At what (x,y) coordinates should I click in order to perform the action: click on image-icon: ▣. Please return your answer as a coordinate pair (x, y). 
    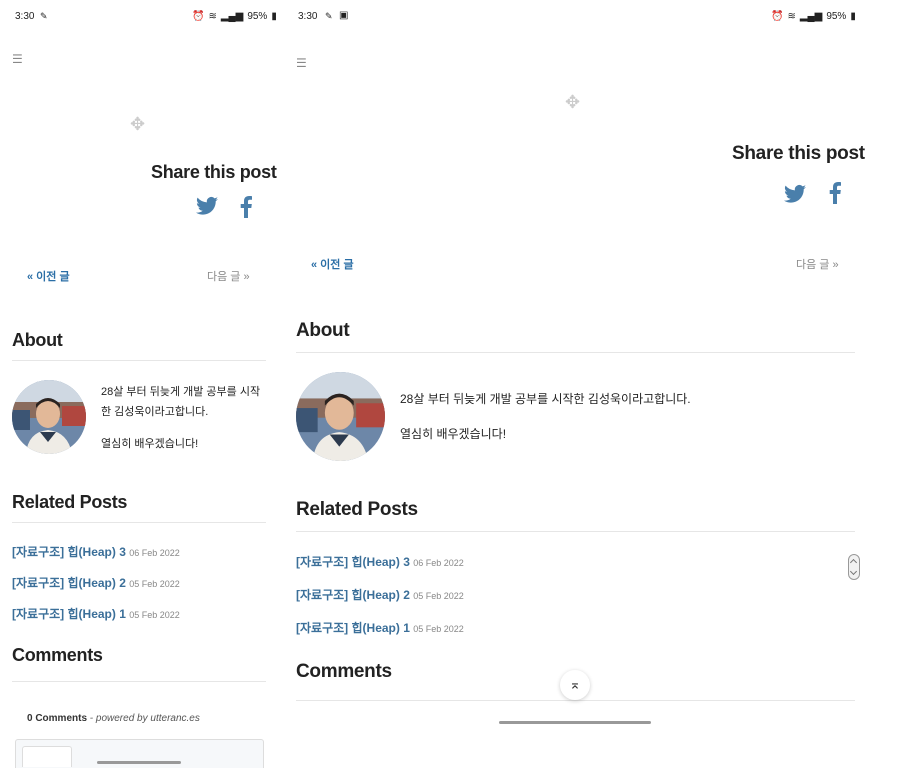
    Looking at the image, I should click on (344, 15).